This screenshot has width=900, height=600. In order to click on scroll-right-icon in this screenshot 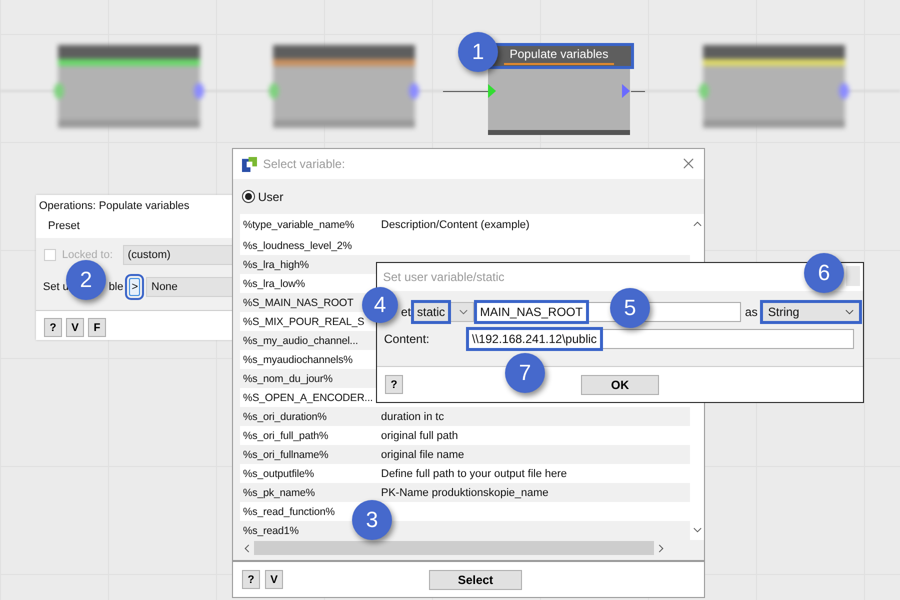, I will do `click(661, 548)`.